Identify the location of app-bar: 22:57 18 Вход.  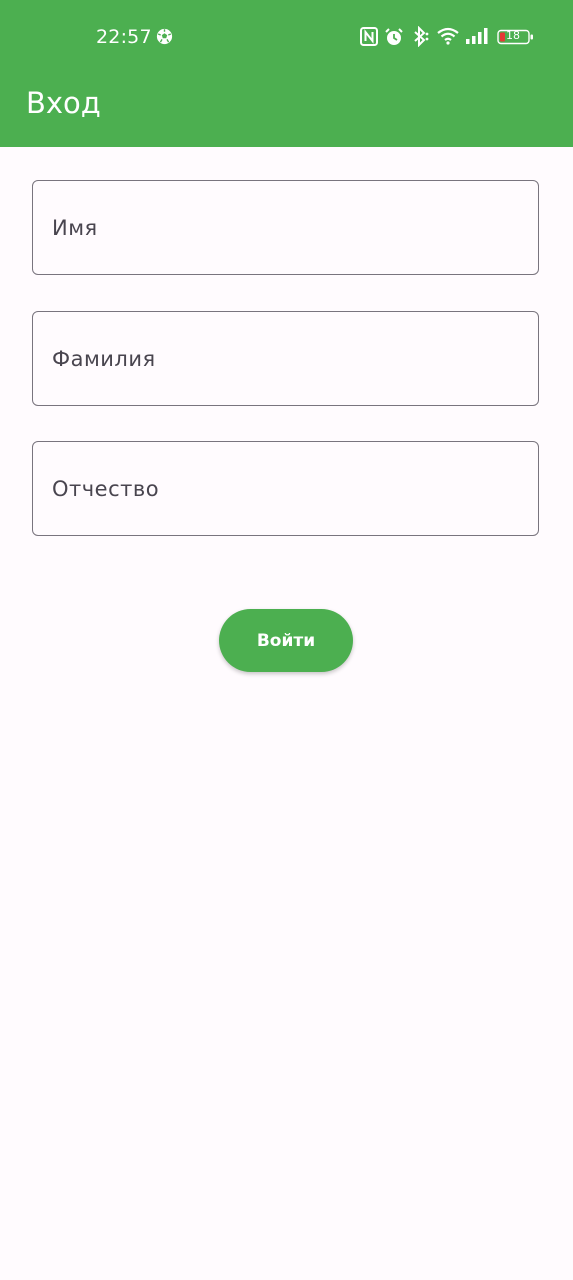
(286, 73).